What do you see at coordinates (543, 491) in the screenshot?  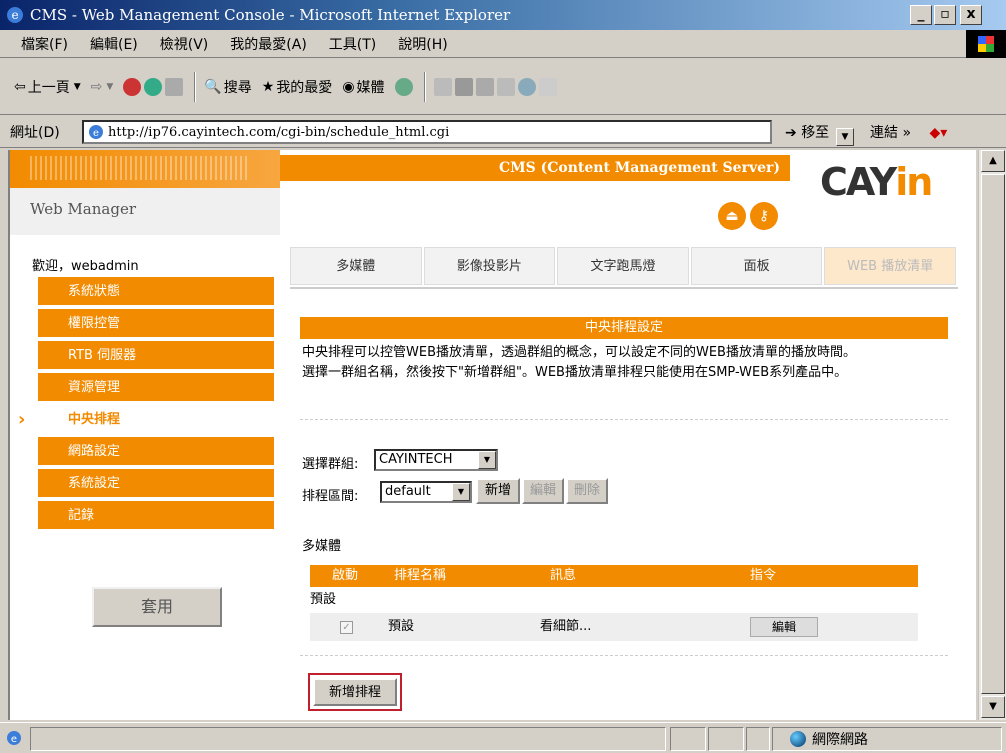 I see `edit-range-button: 編輯` at bounding box center [543, 491].